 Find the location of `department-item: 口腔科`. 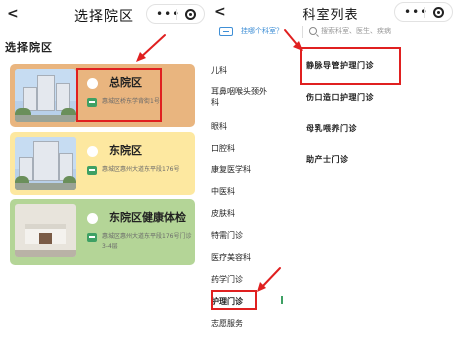

department-item: 口腔科 is located at coordinates (223, 148).